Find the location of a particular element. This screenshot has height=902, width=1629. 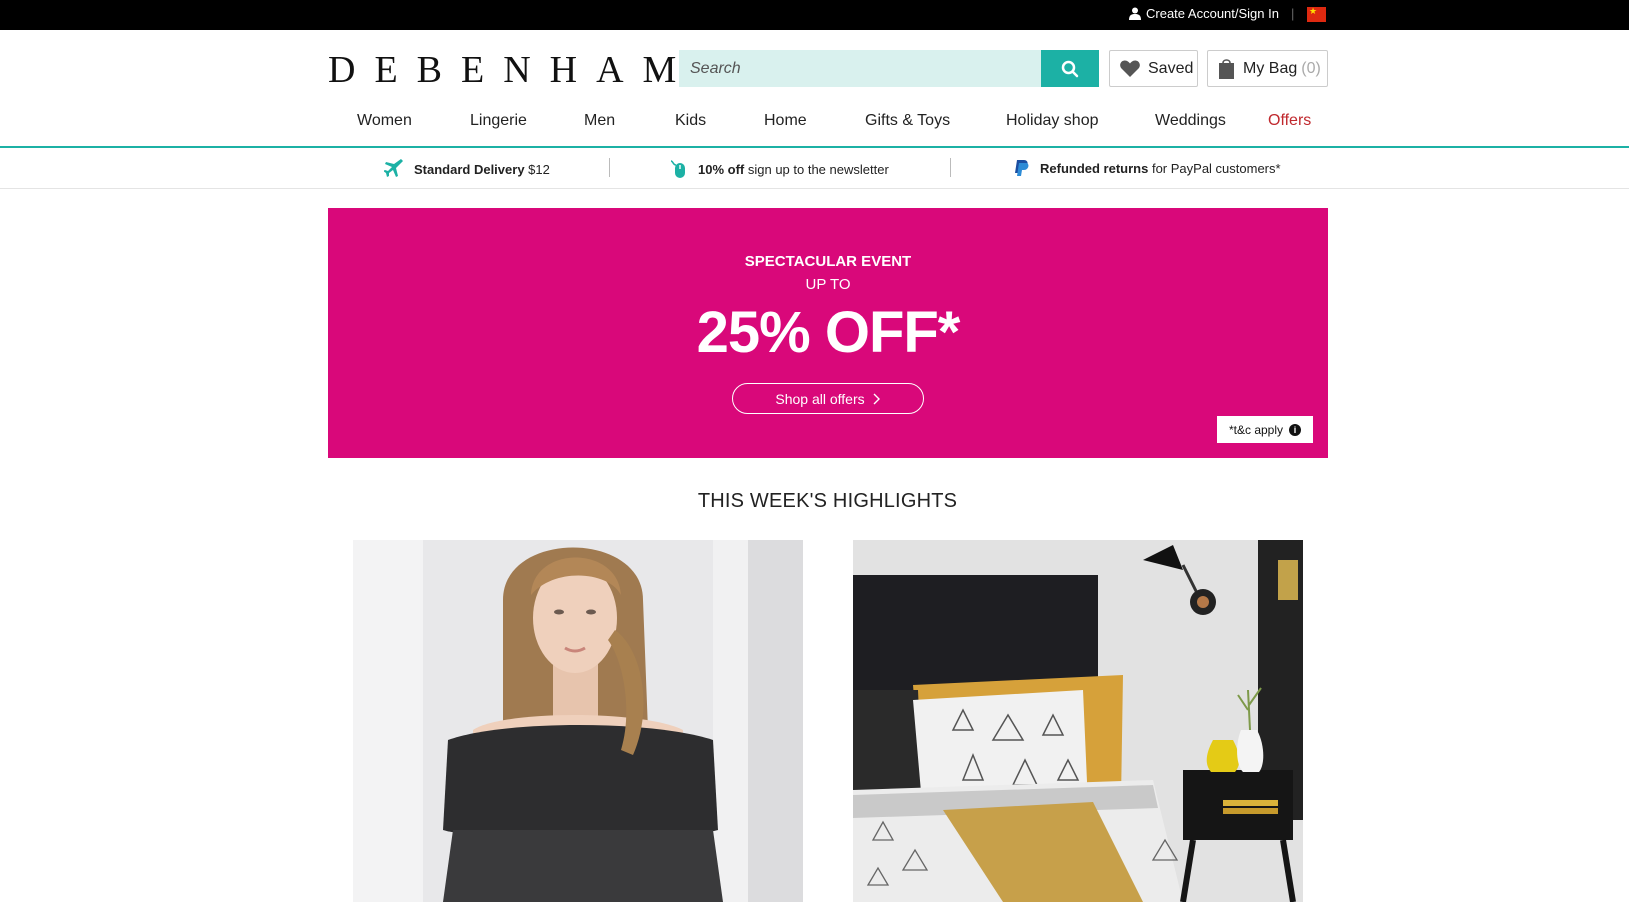

highlights-title: THIS WEEK'S HIGHLIGHTS is located at coordinates (827, 501).